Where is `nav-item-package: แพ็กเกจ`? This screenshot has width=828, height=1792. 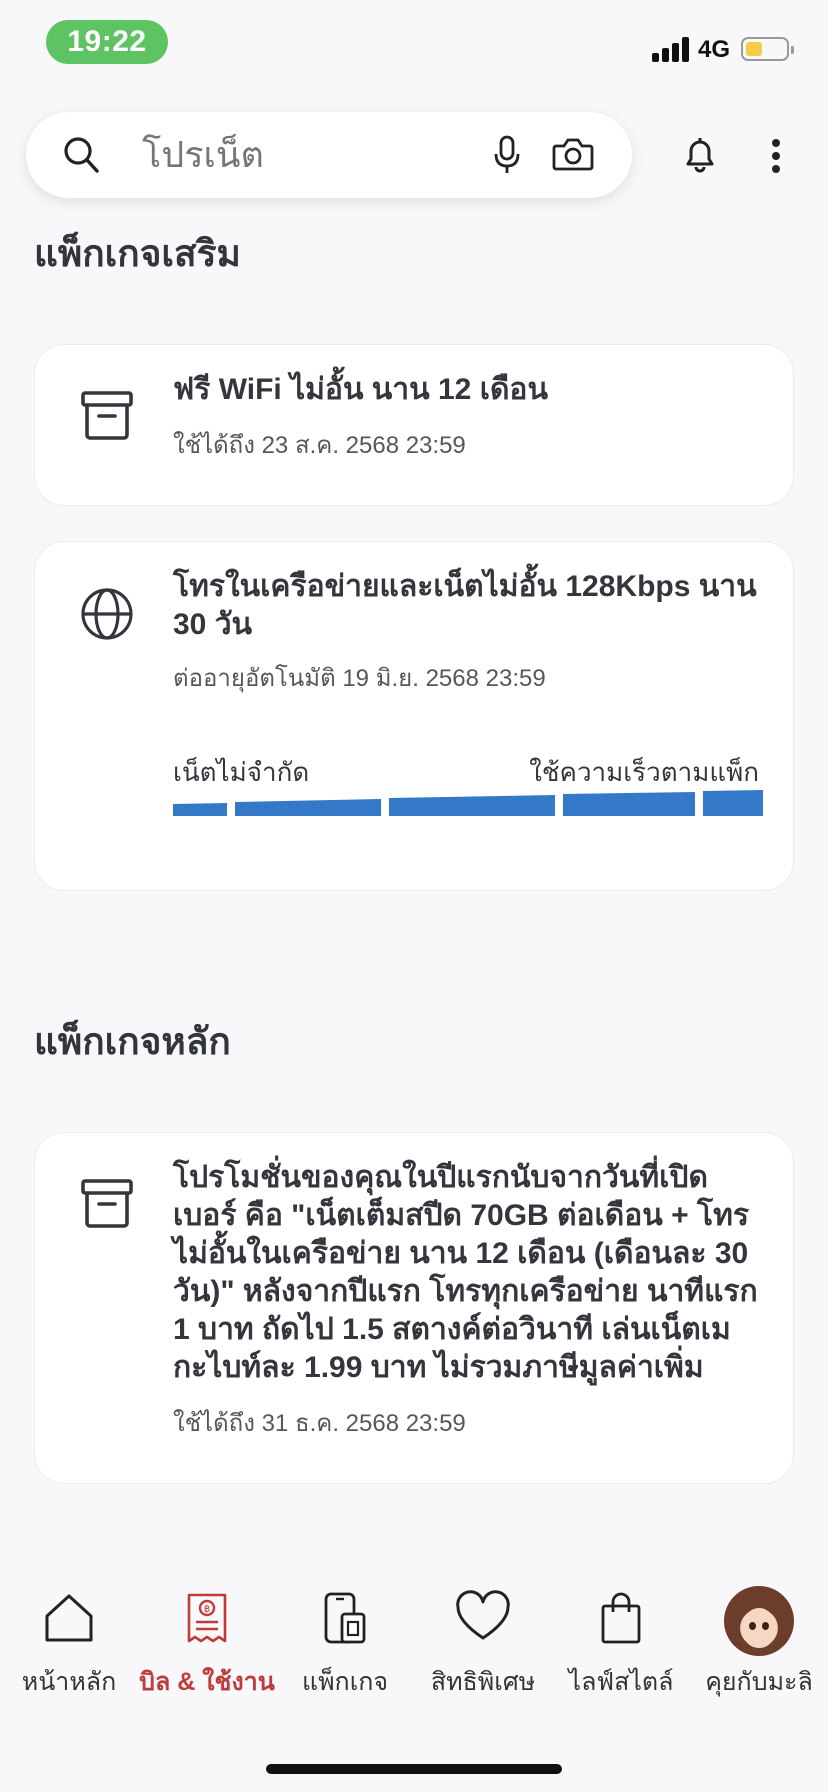
nav-item-package: แพ็กเกจ is located at coordinates (345, 1635).